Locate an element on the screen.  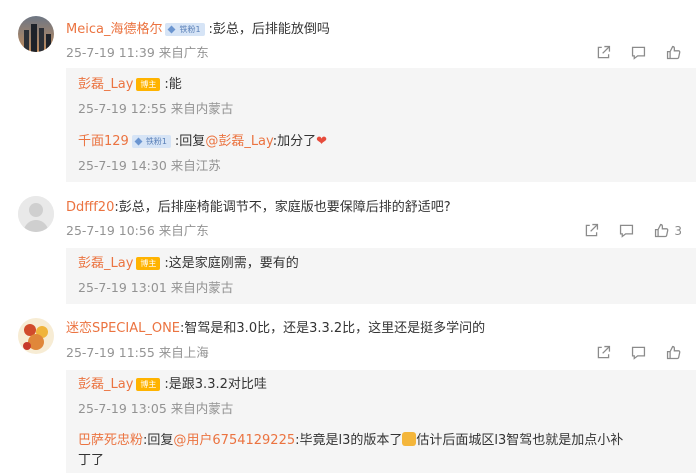
comment-meta: 25-7-19 11:55 来自上海 is located at coordinates (137, 353).